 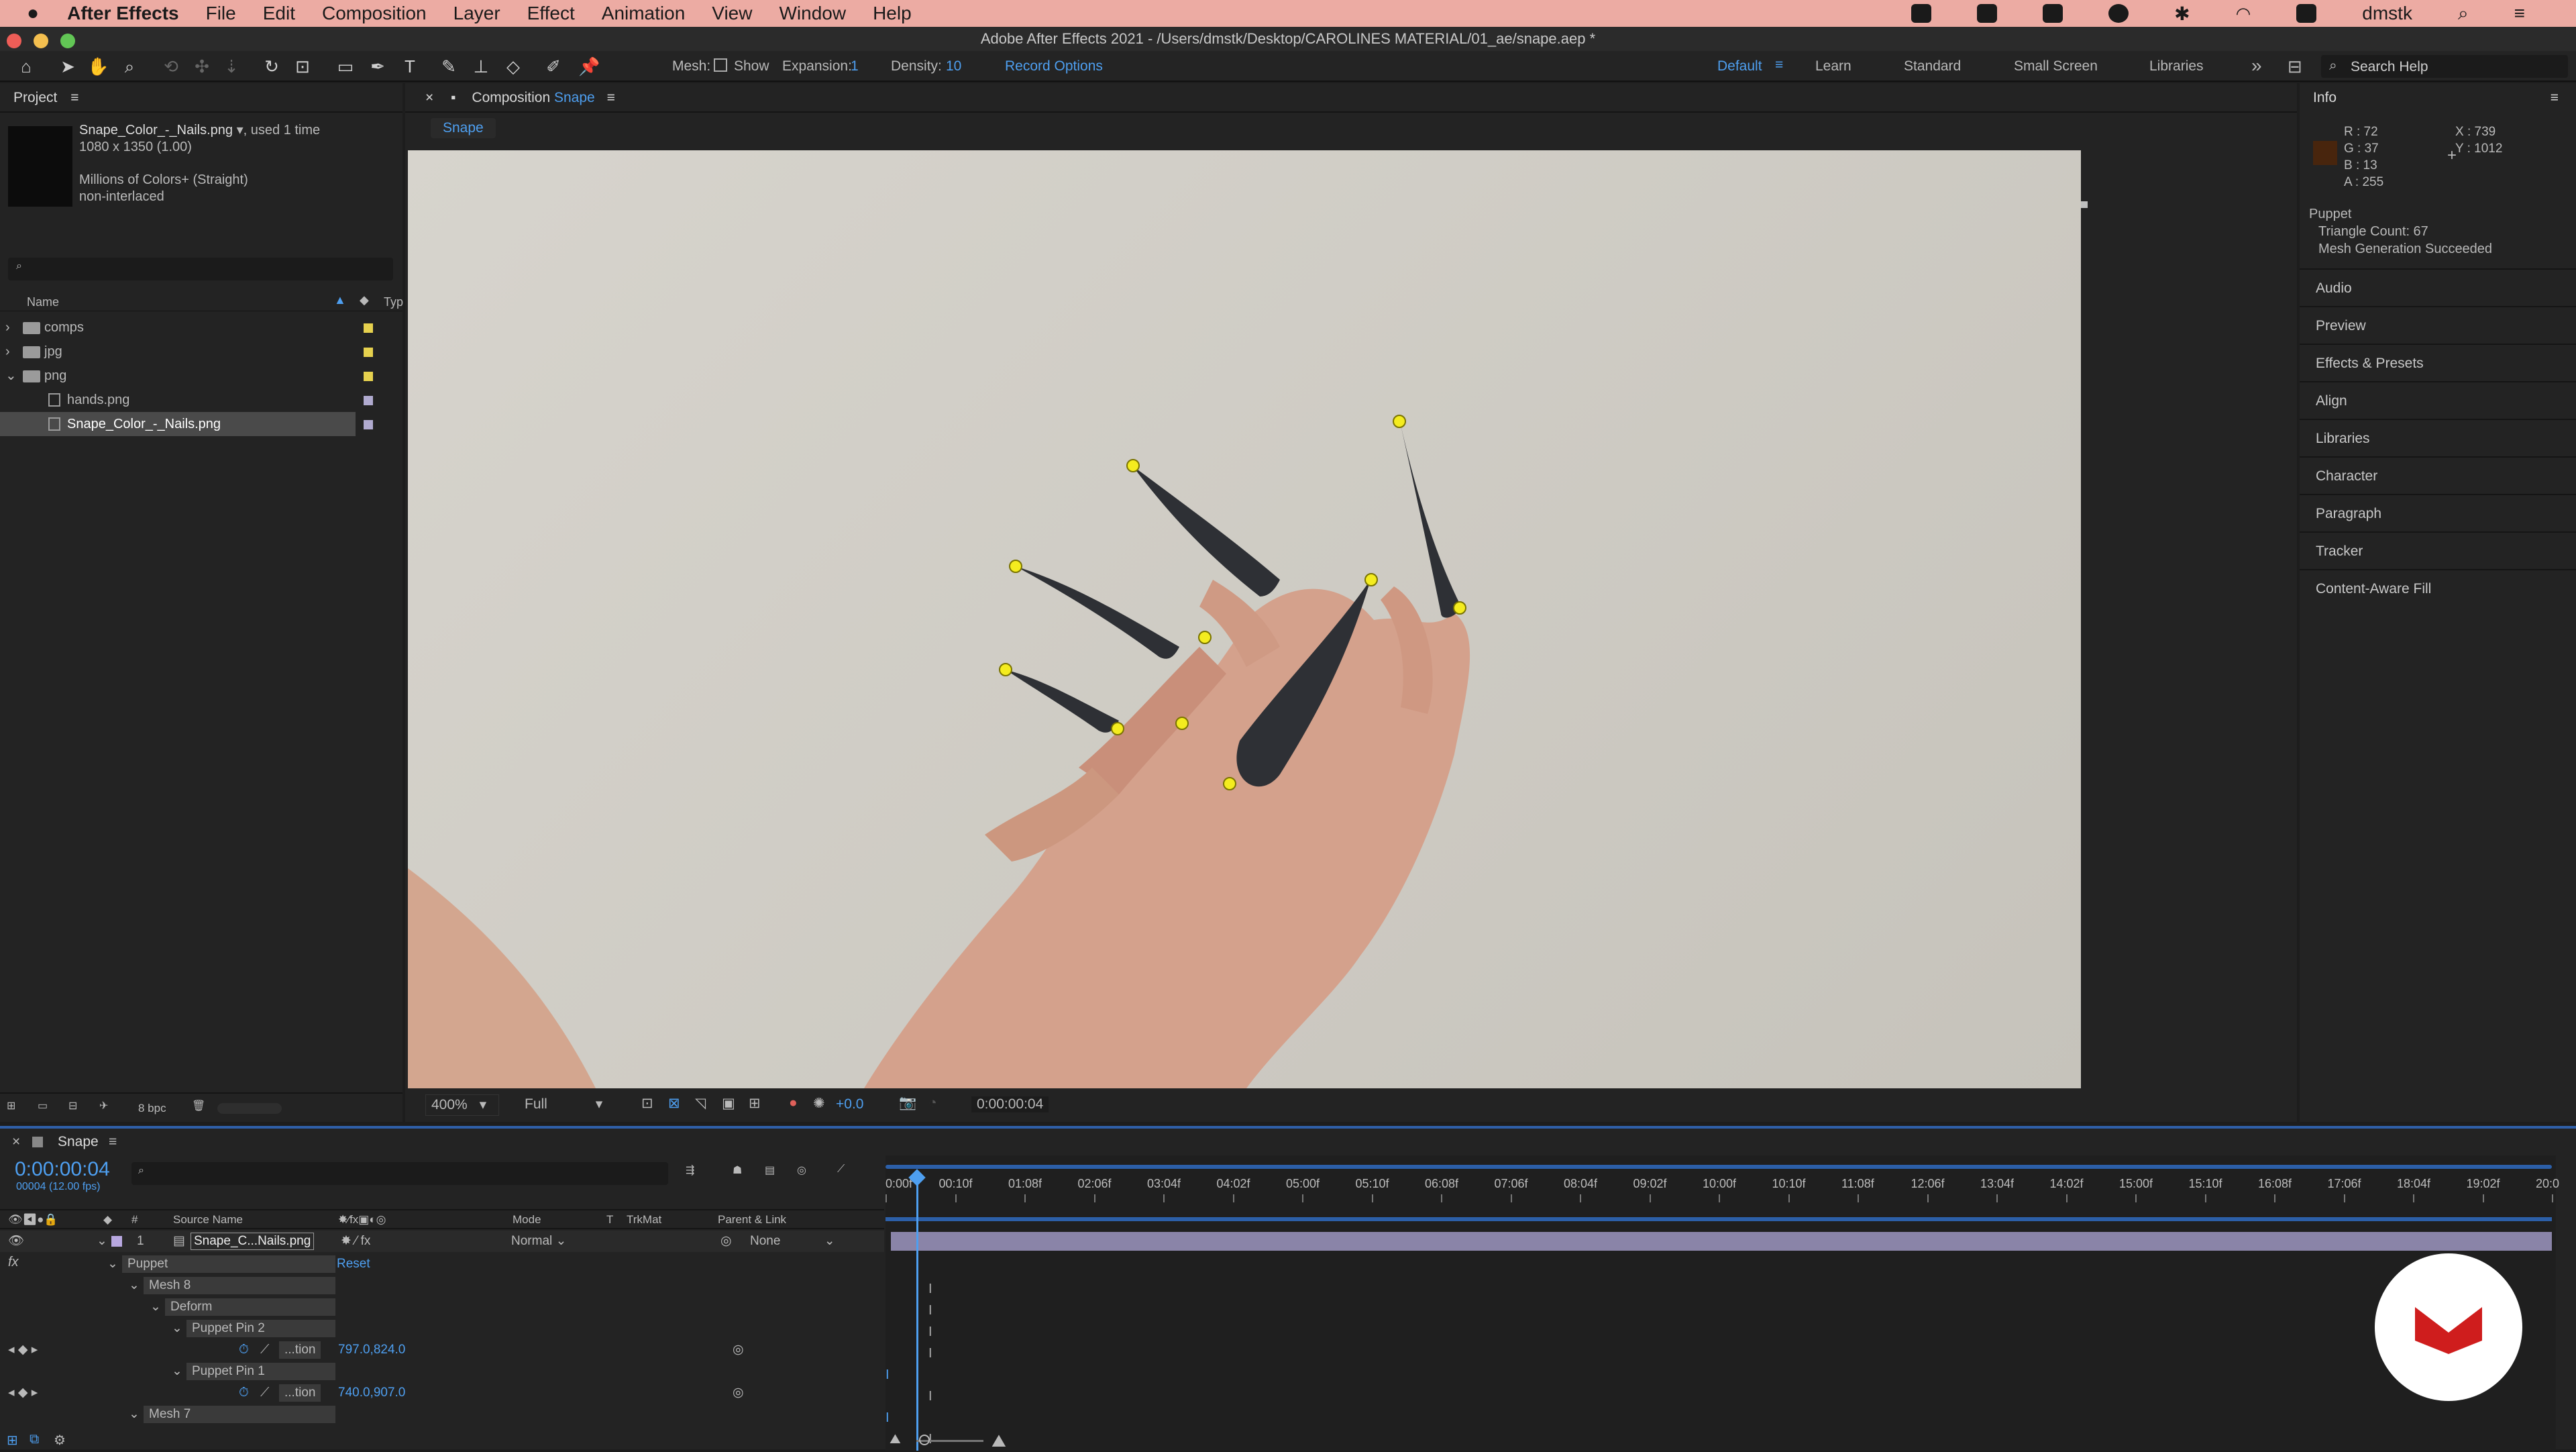 What do you see at coordinates (752, 1220) in the screenshot?
I see `parent-link-header: Parent & Link` at bounding box center [752, 1220].